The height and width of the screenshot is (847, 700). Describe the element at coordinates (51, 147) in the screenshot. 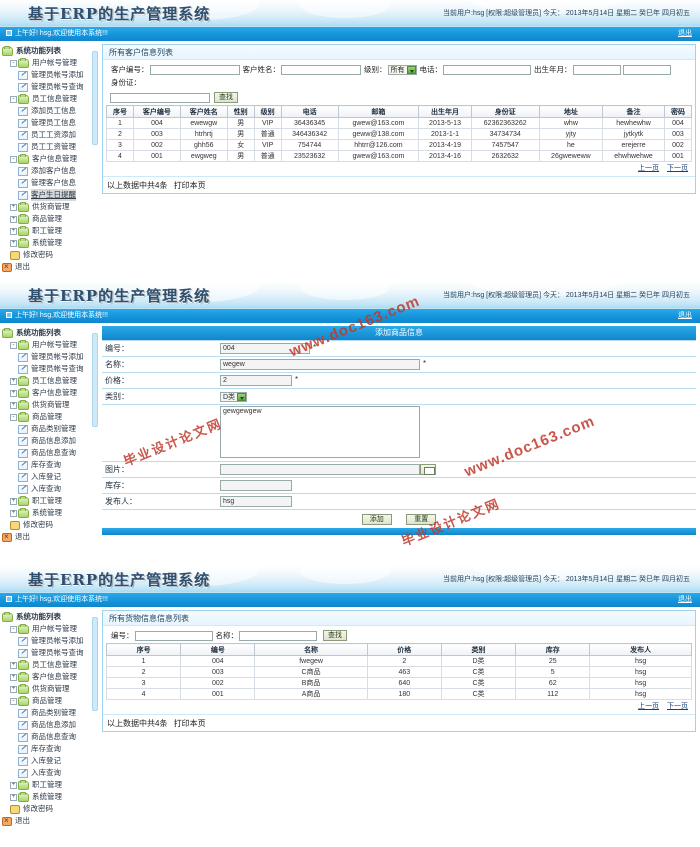

I see `nav-item-2-4: 员工工资管理` at that location.